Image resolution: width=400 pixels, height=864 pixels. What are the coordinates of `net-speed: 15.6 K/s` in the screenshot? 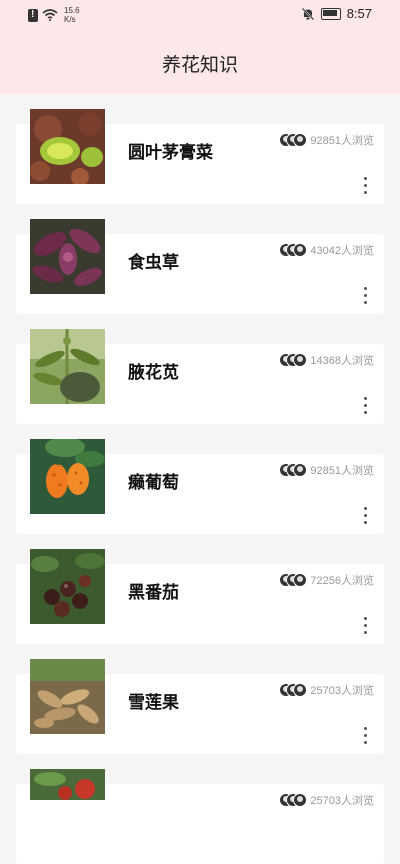 It's located at (72, 15).